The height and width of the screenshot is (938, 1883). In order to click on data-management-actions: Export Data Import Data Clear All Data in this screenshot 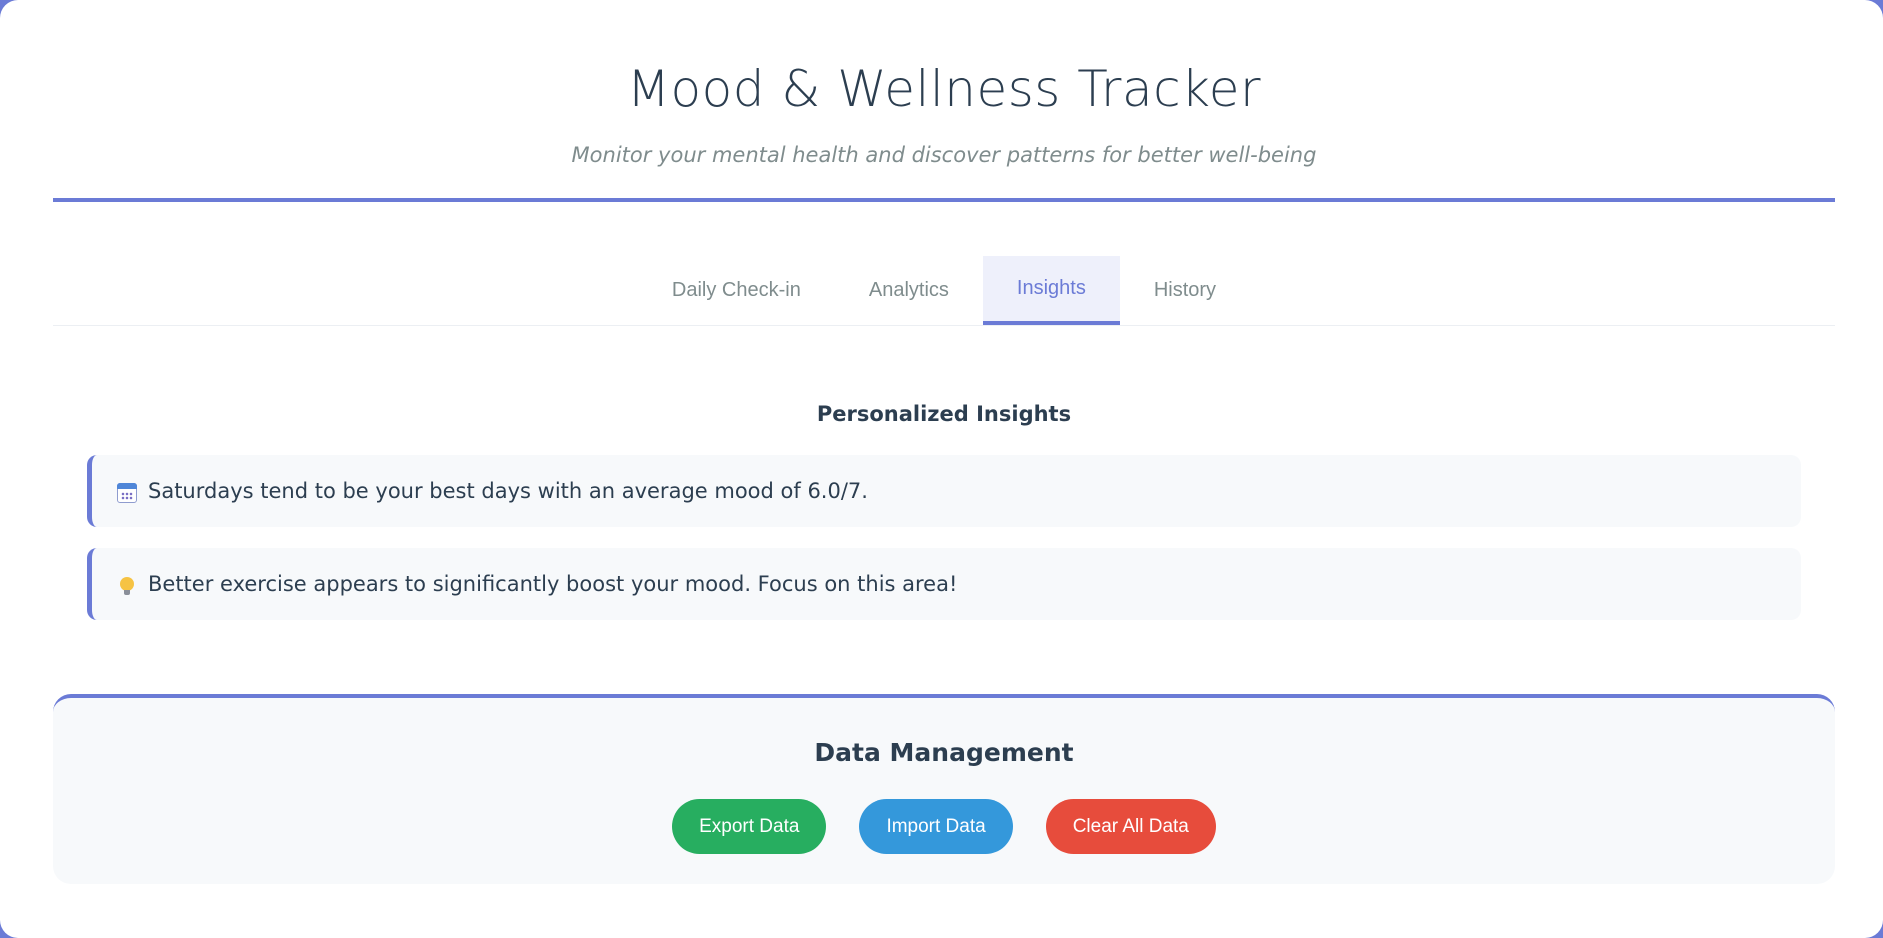, I will do `click(944, 826)`.